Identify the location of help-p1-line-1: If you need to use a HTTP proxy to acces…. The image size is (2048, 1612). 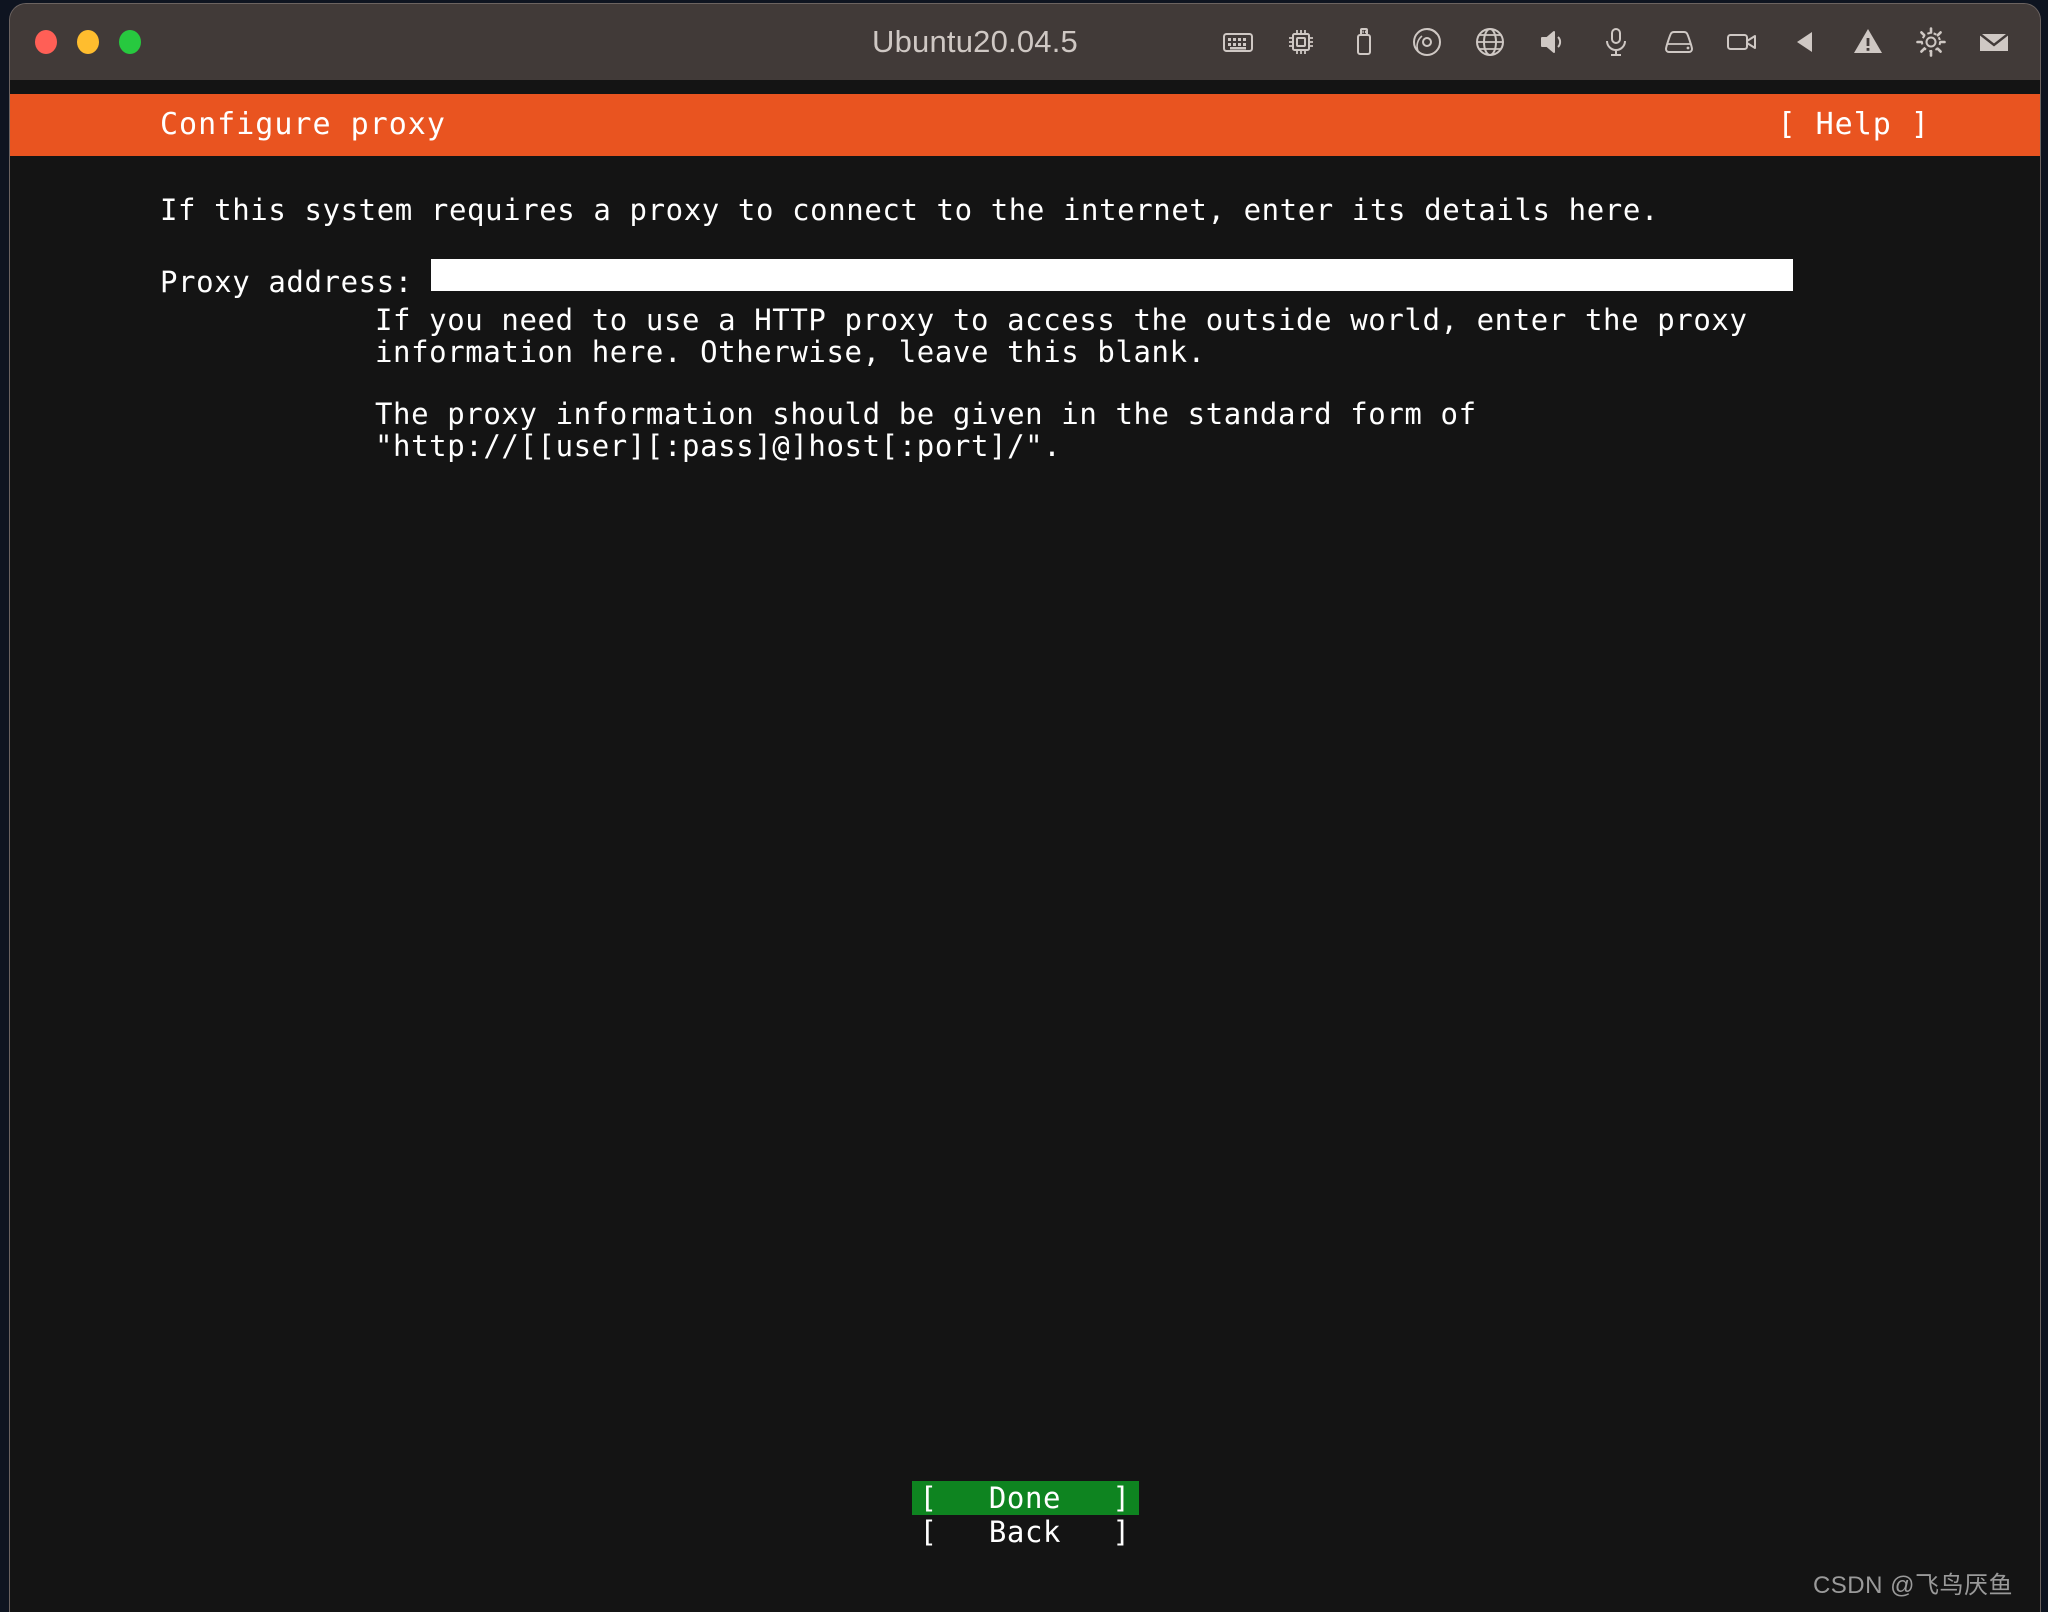
(1061, 320).